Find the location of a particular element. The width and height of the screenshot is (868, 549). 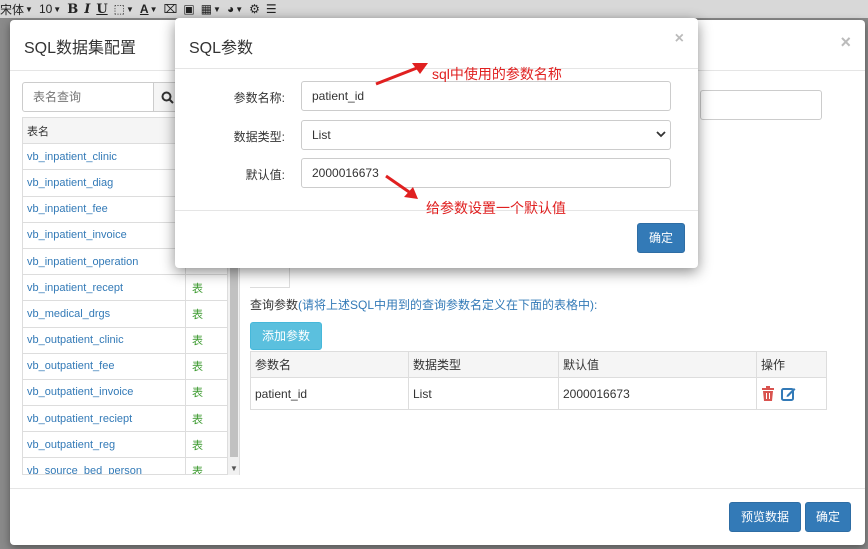

actions-cell is located at coordinates (791, 393).